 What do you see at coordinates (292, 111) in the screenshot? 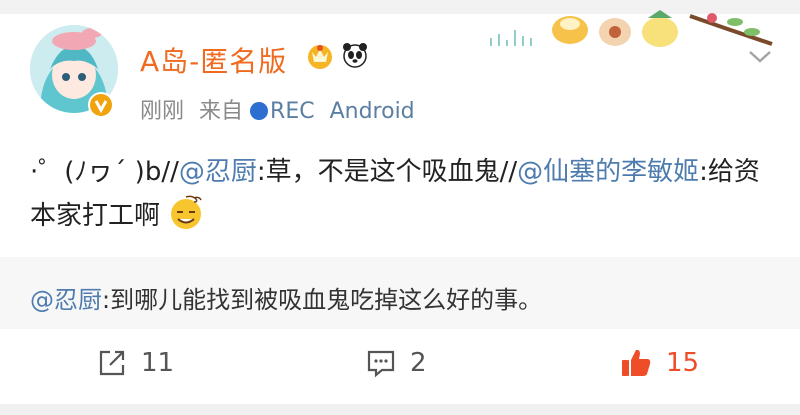
I see `source-rec: REC` at bounding box center [292, 111].